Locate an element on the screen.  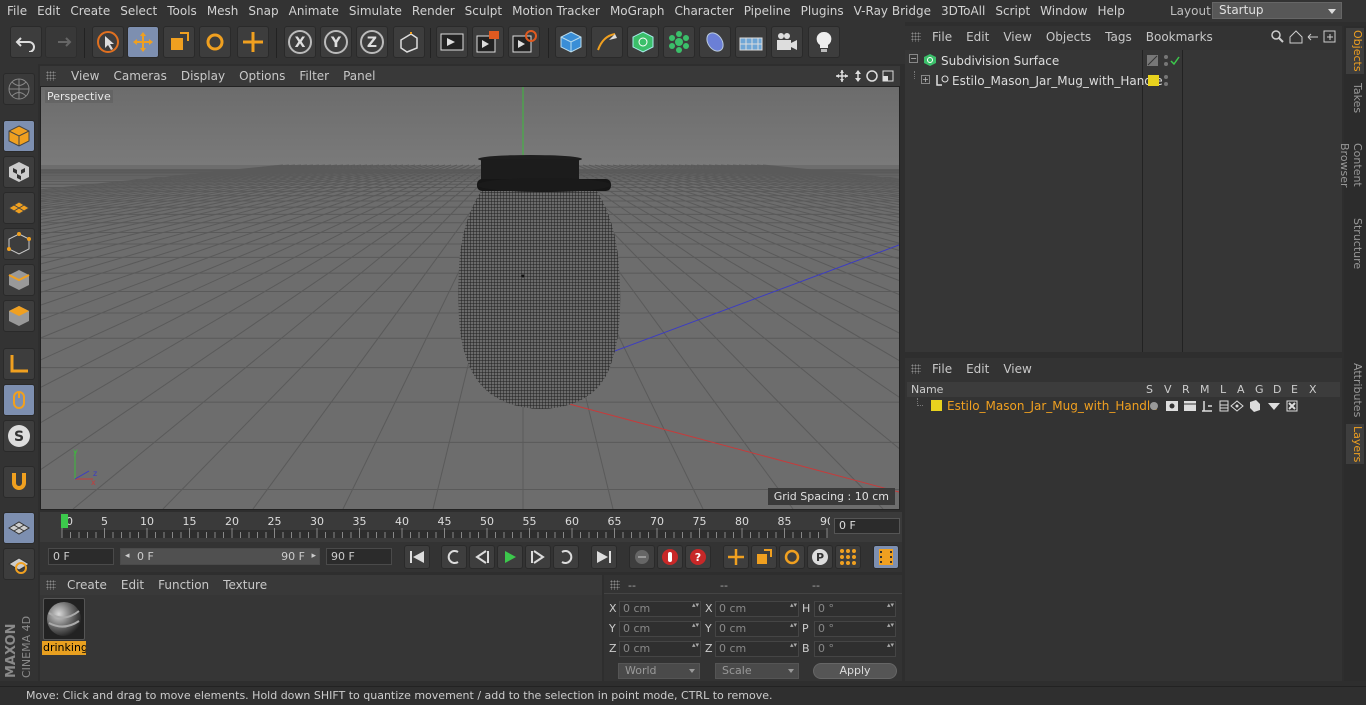
tab-layers: Layers is located at coordinates (1355, 444).